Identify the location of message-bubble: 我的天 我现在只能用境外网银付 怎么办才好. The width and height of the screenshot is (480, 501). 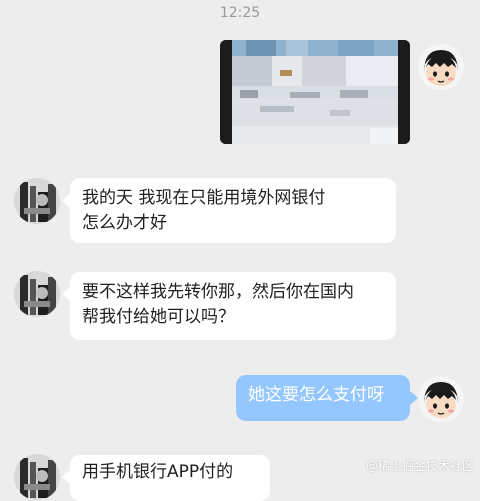
(233, 210).